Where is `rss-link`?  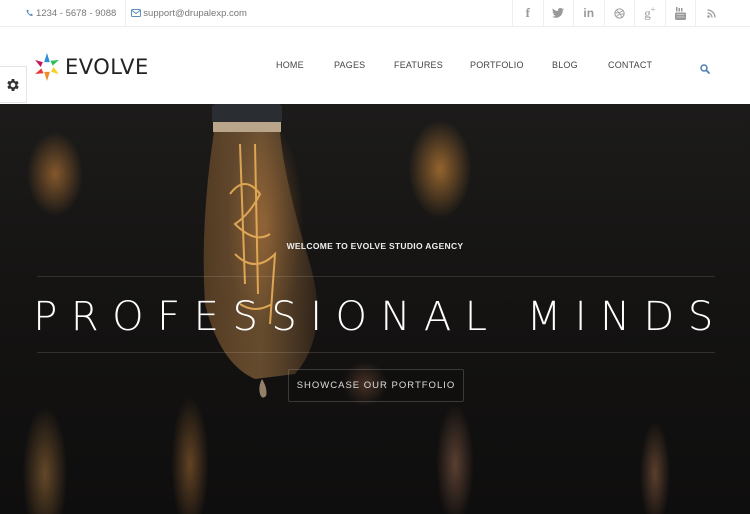
rss-link is located at coordinates (711, 13).